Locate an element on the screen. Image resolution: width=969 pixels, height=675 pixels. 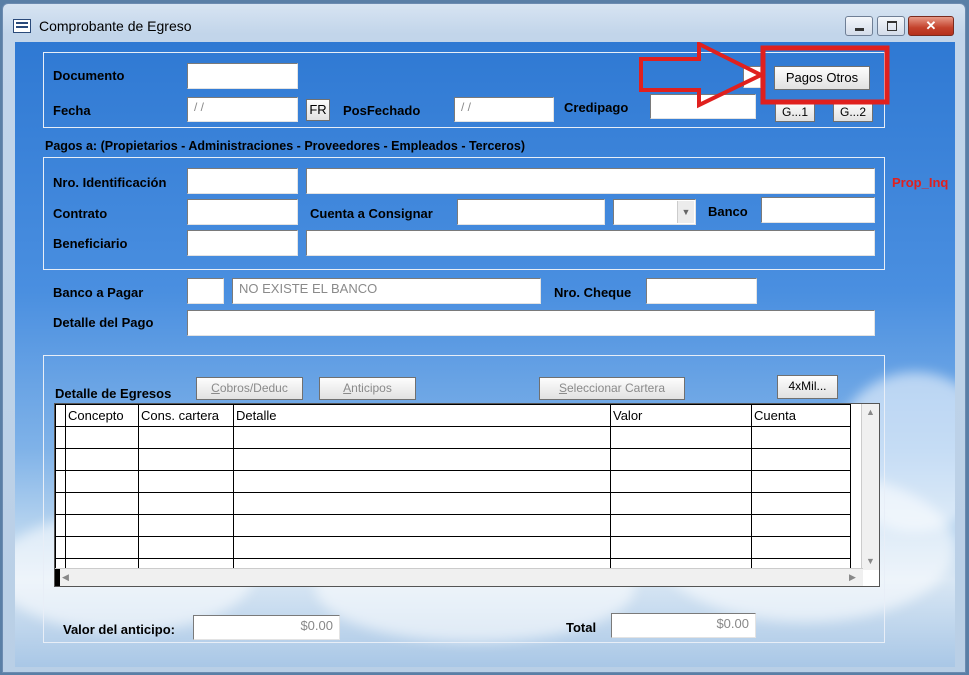
window-title: Comprobante de Egreso is located at coordinates (115, 26).